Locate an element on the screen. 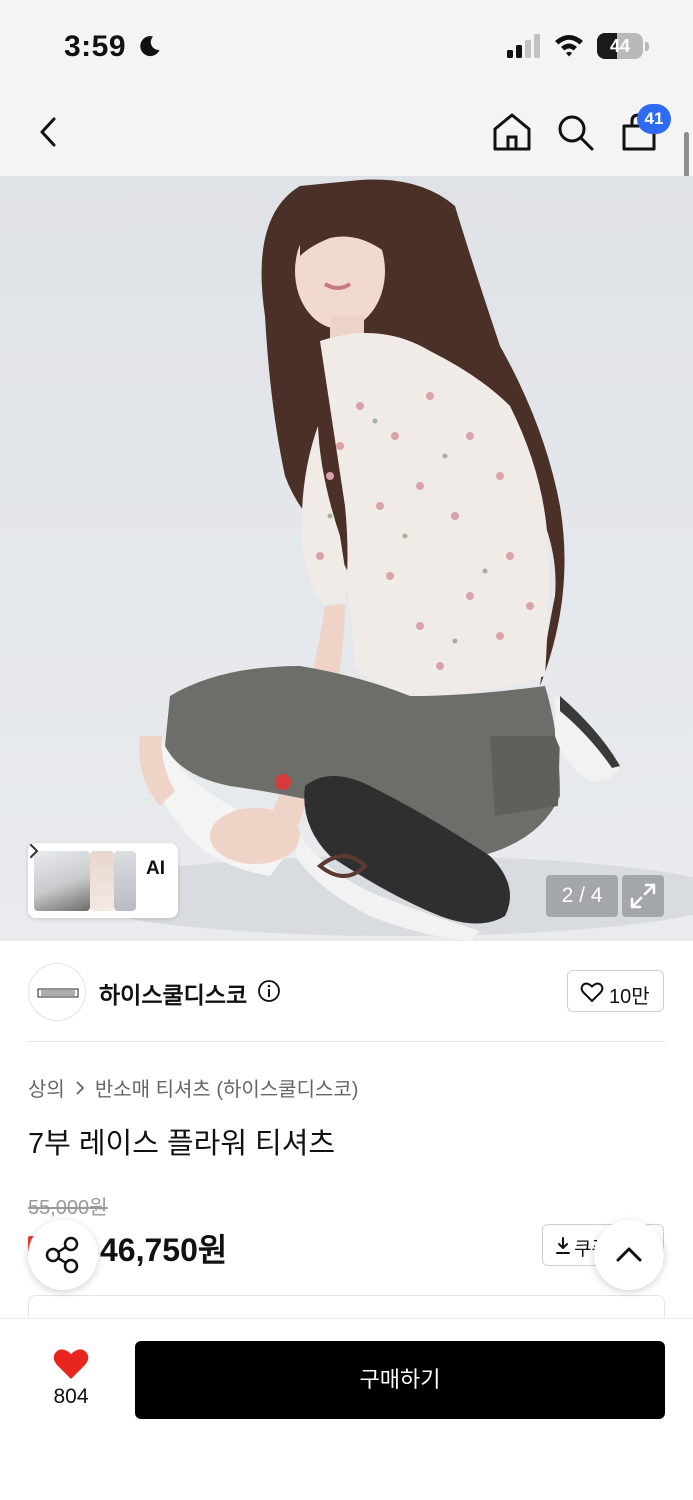 This screenshot has height=1500, width=693. scroll-to-top-button is located at coordinates (629, 1255).